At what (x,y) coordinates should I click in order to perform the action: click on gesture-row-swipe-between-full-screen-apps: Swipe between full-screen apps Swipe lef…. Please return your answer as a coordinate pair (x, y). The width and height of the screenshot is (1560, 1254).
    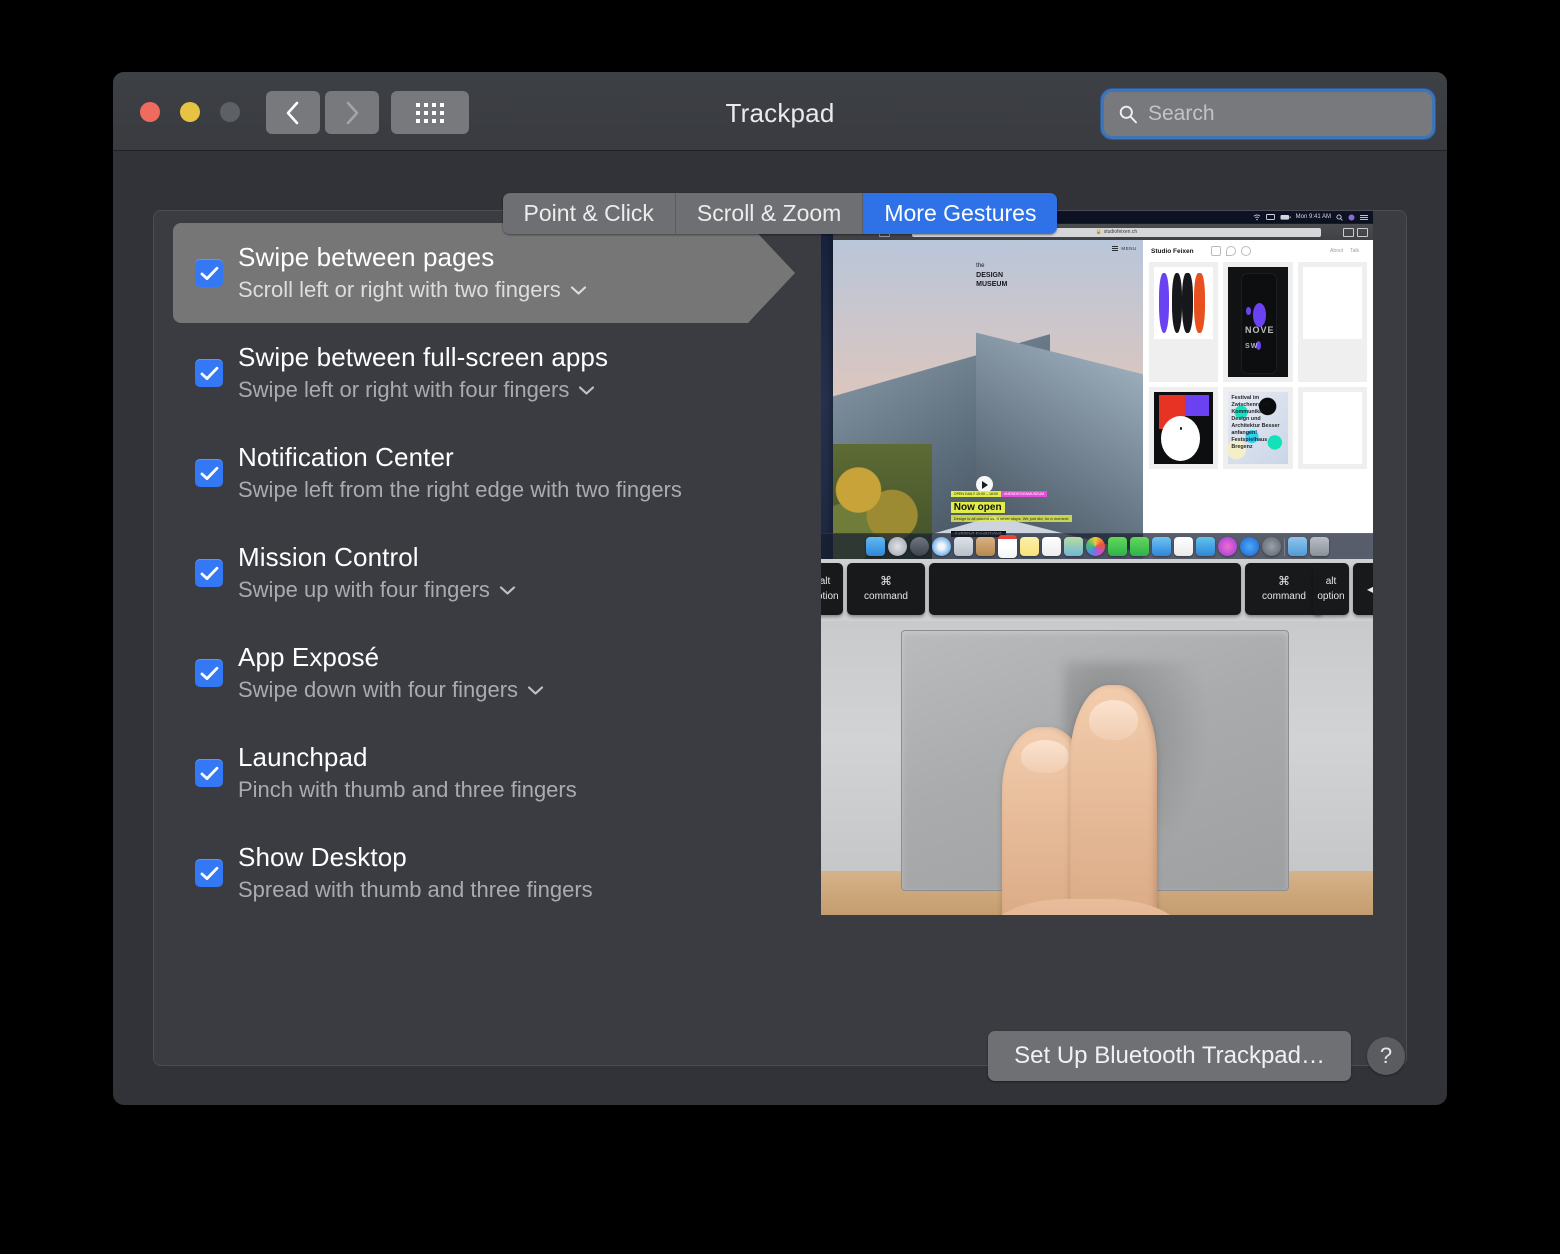
    Looking at the image, I should click on (498, 373).